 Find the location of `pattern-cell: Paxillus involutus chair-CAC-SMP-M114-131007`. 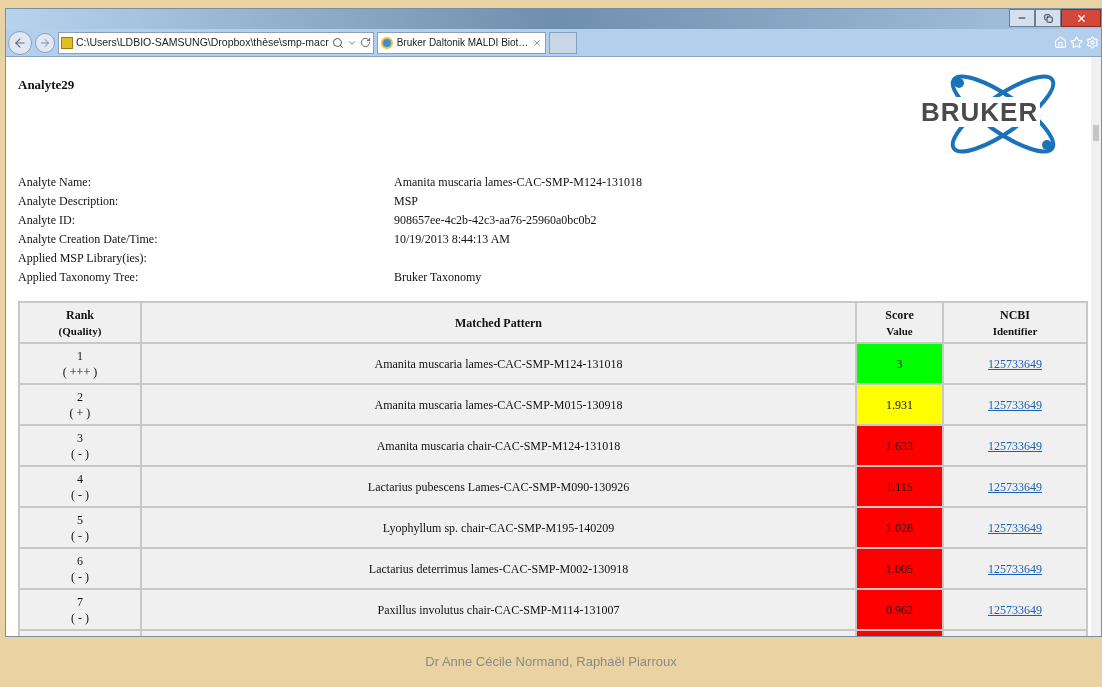

pattern-cell: Paxillus involutus chair-CAC-SMP-M114-131007 is located at coordinates (498, 609).